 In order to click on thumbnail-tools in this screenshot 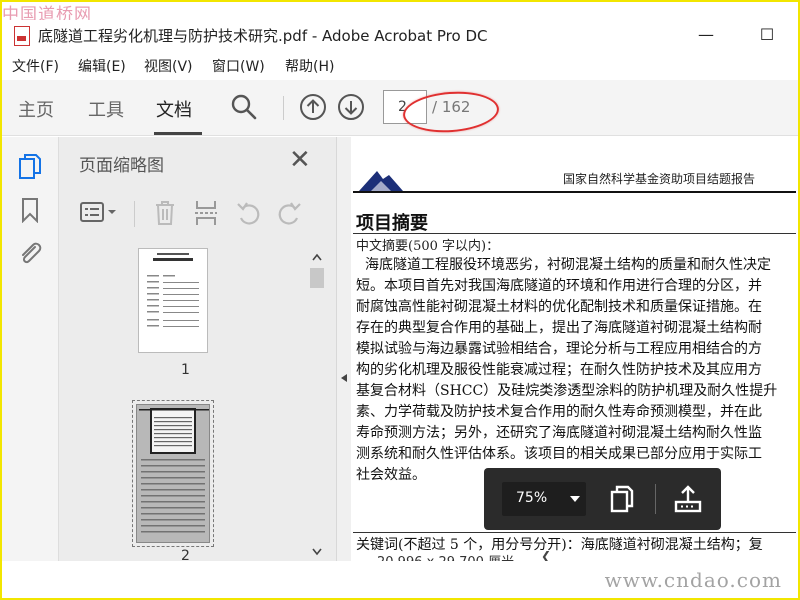, I will do `click(197, 215)`.